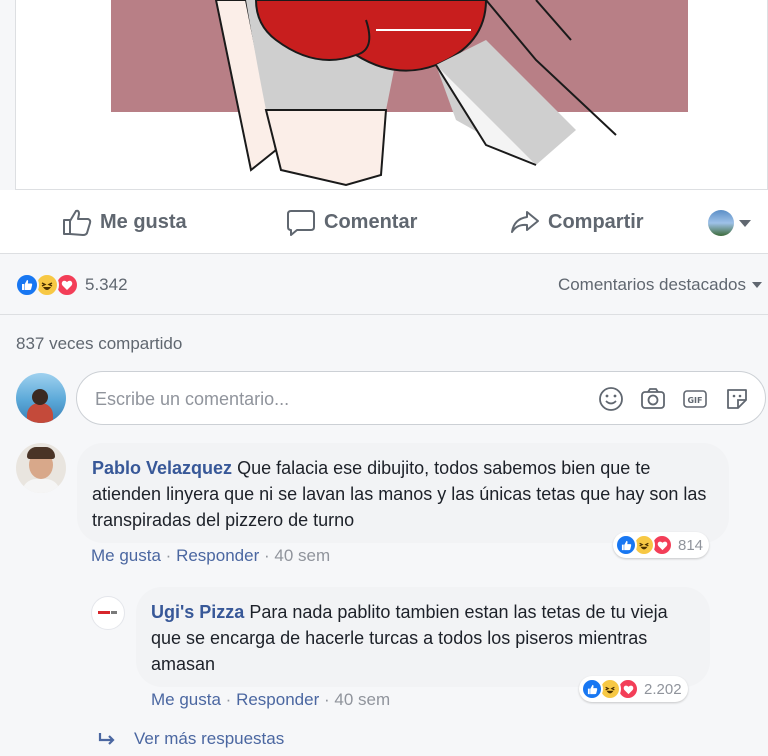 This screenshot has width=768, height=756. I want to click on audience-selector, so click(729, 223).